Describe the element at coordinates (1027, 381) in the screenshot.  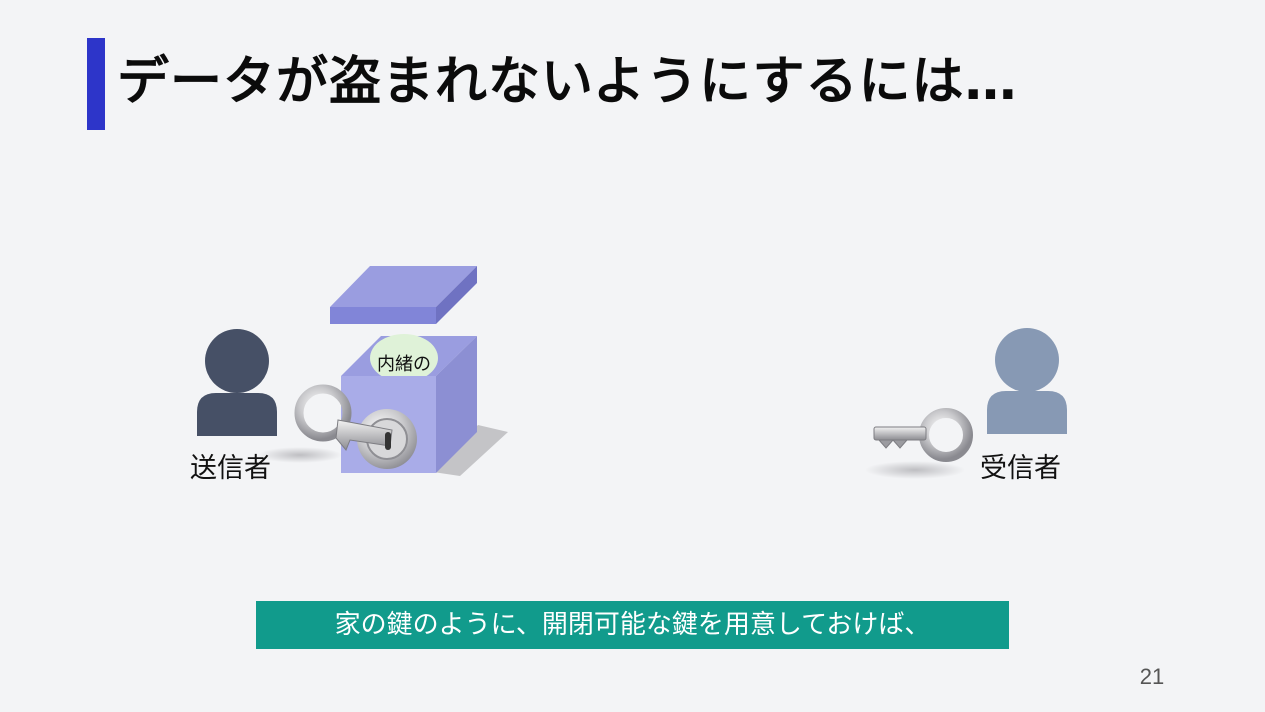
I see `receiver-person-icon` at that location.